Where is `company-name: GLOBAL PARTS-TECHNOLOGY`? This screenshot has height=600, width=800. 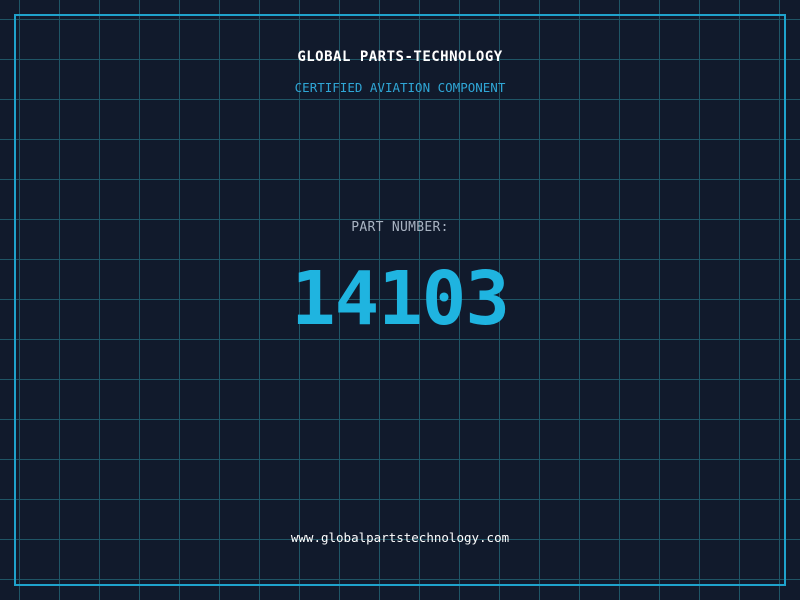 company-name: GLOBAL PARTS-TECHNOLOGY is located at coordinates (400, 57).